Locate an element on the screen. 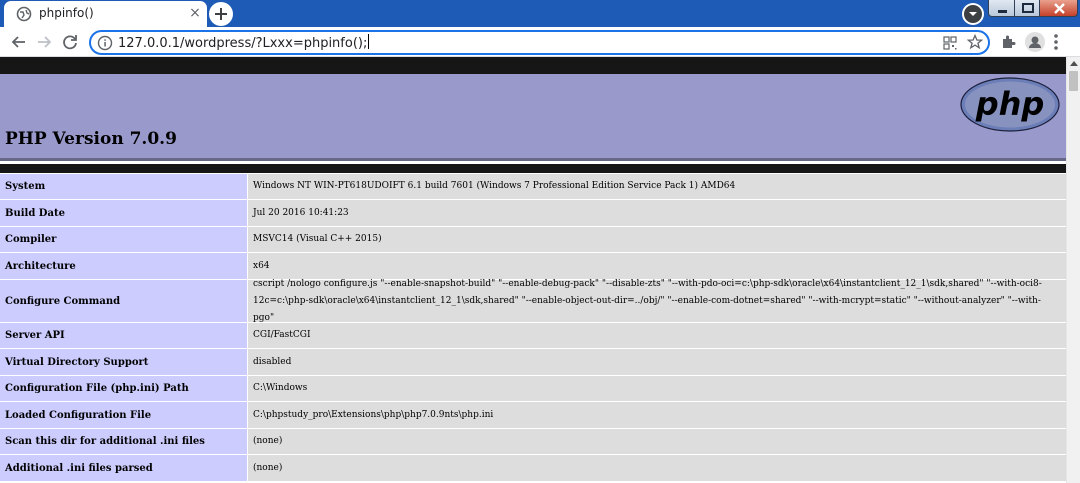 The image size is (1080, 483). row-label: System is located at coordinates (123, 186).